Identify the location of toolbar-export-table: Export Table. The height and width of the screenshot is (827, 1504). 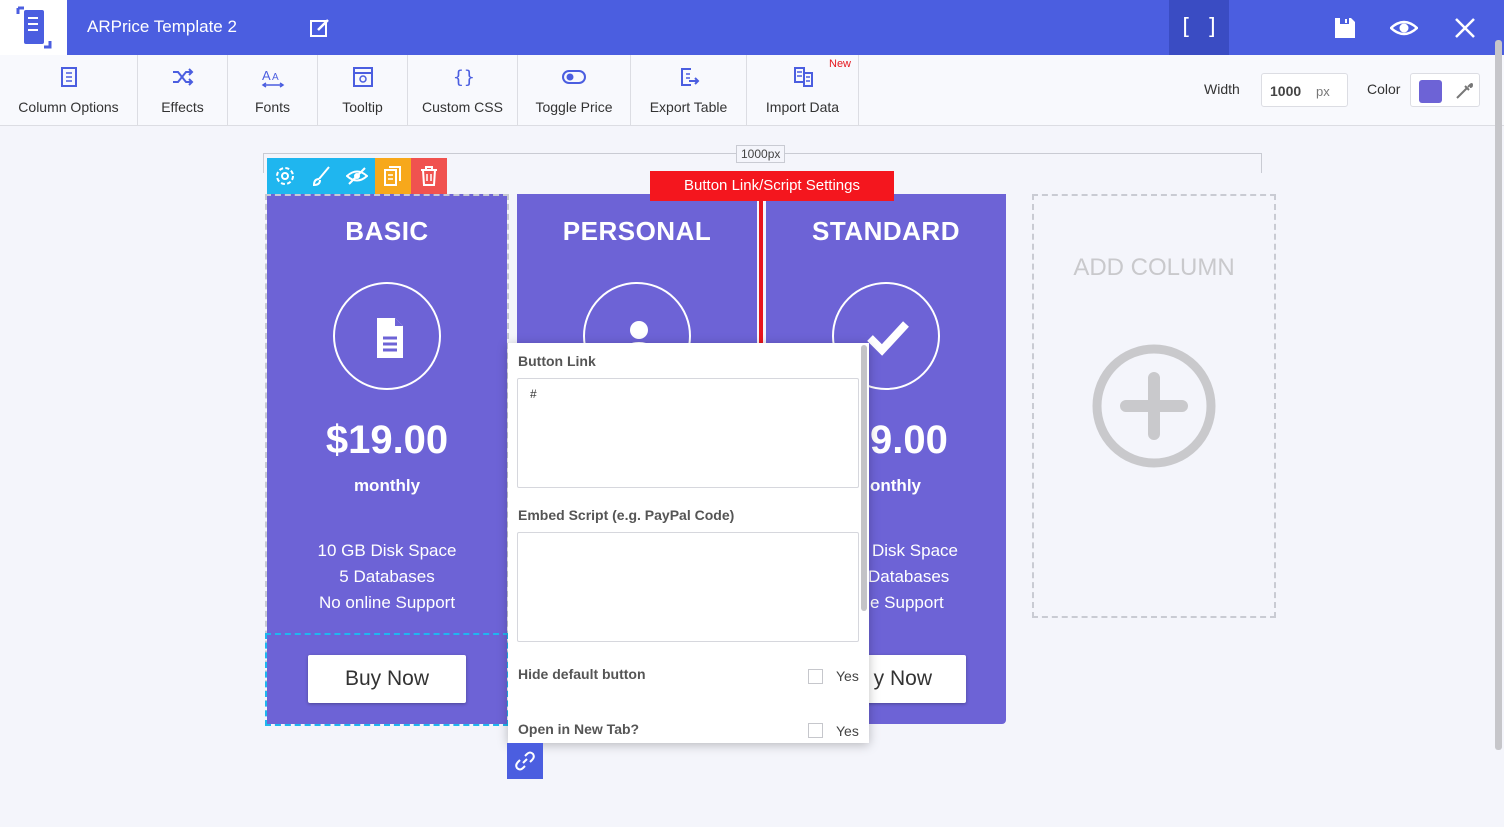
(689, 90).